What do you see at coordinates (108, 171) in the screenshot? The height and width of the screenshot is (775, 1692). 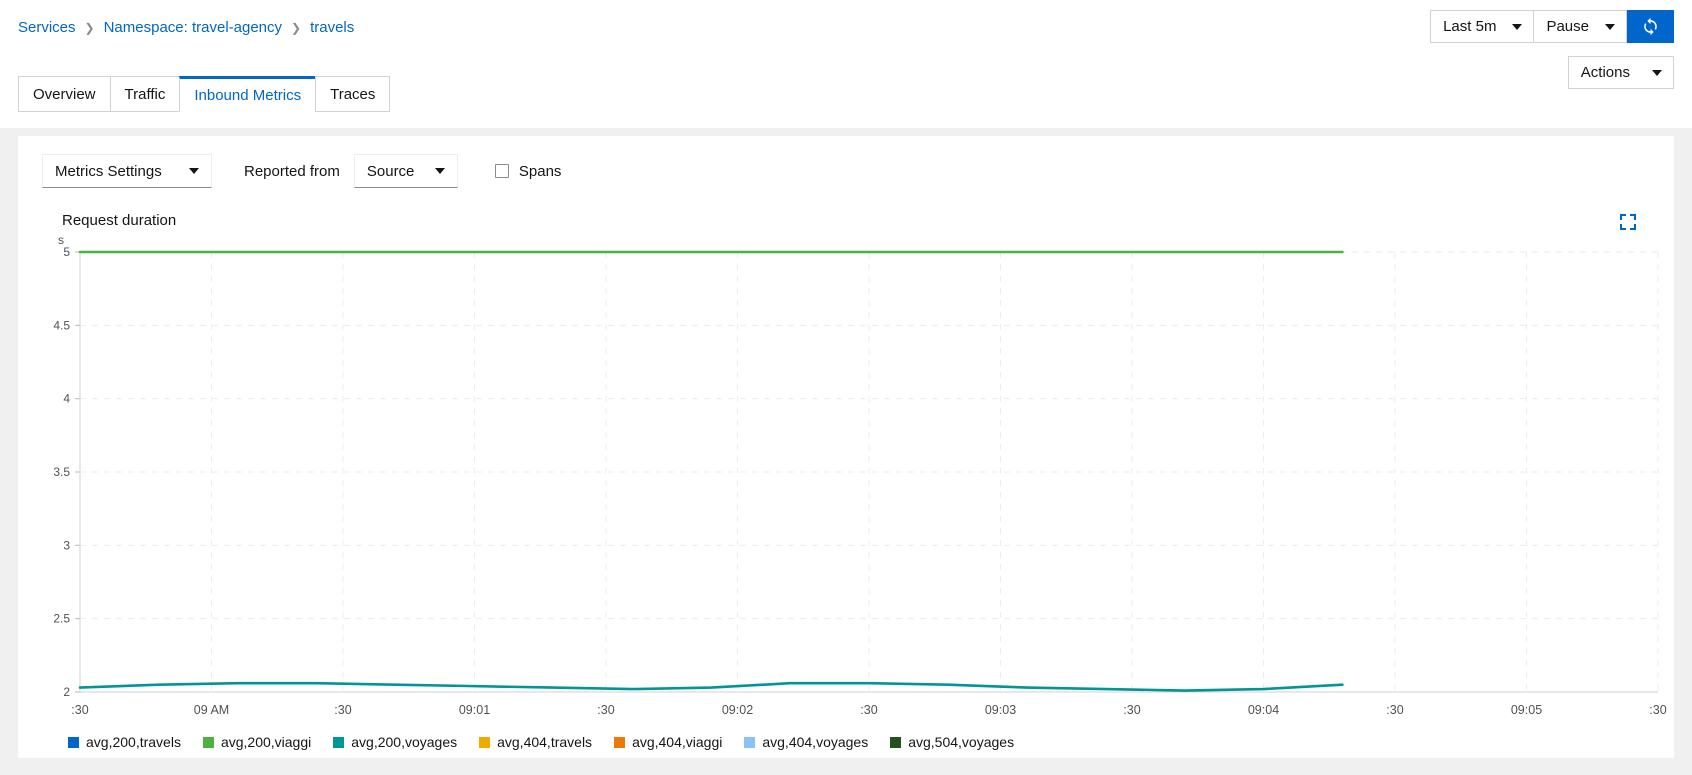 I see `metrics-settings-label: Metrics Settings` at bounding box center [108, 171].